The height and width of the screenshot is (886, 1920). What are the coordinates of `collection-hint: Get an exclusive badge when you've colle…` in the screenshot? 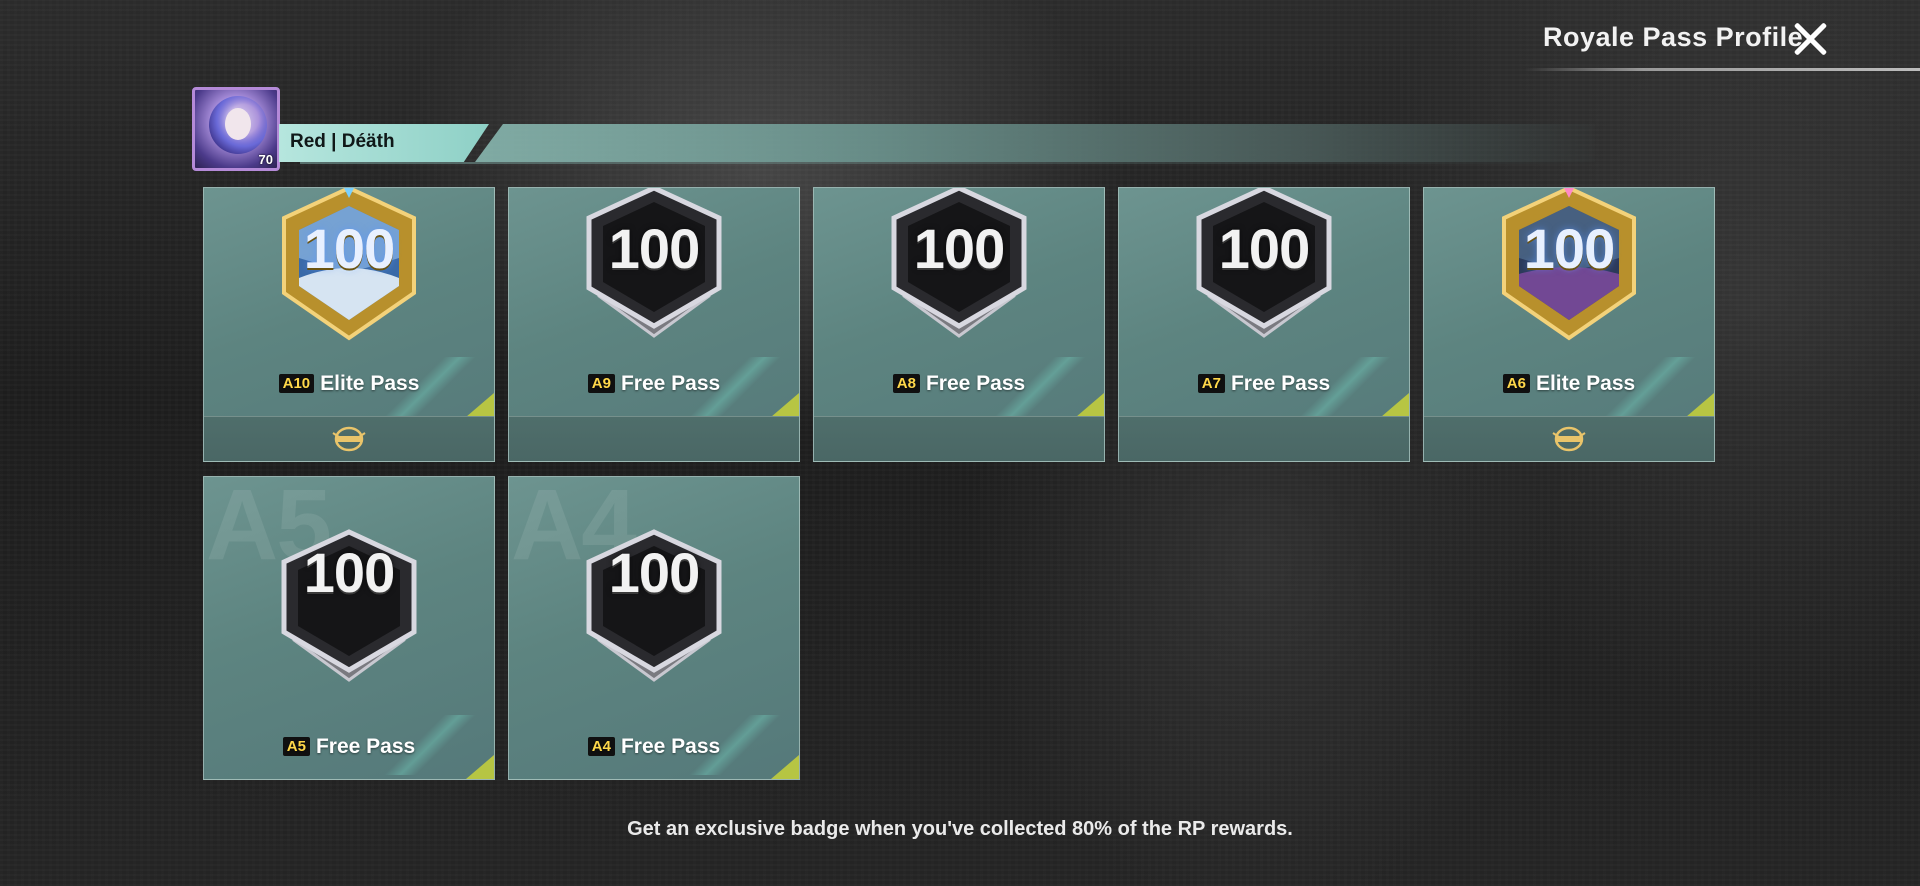 It's located at (960, 829).